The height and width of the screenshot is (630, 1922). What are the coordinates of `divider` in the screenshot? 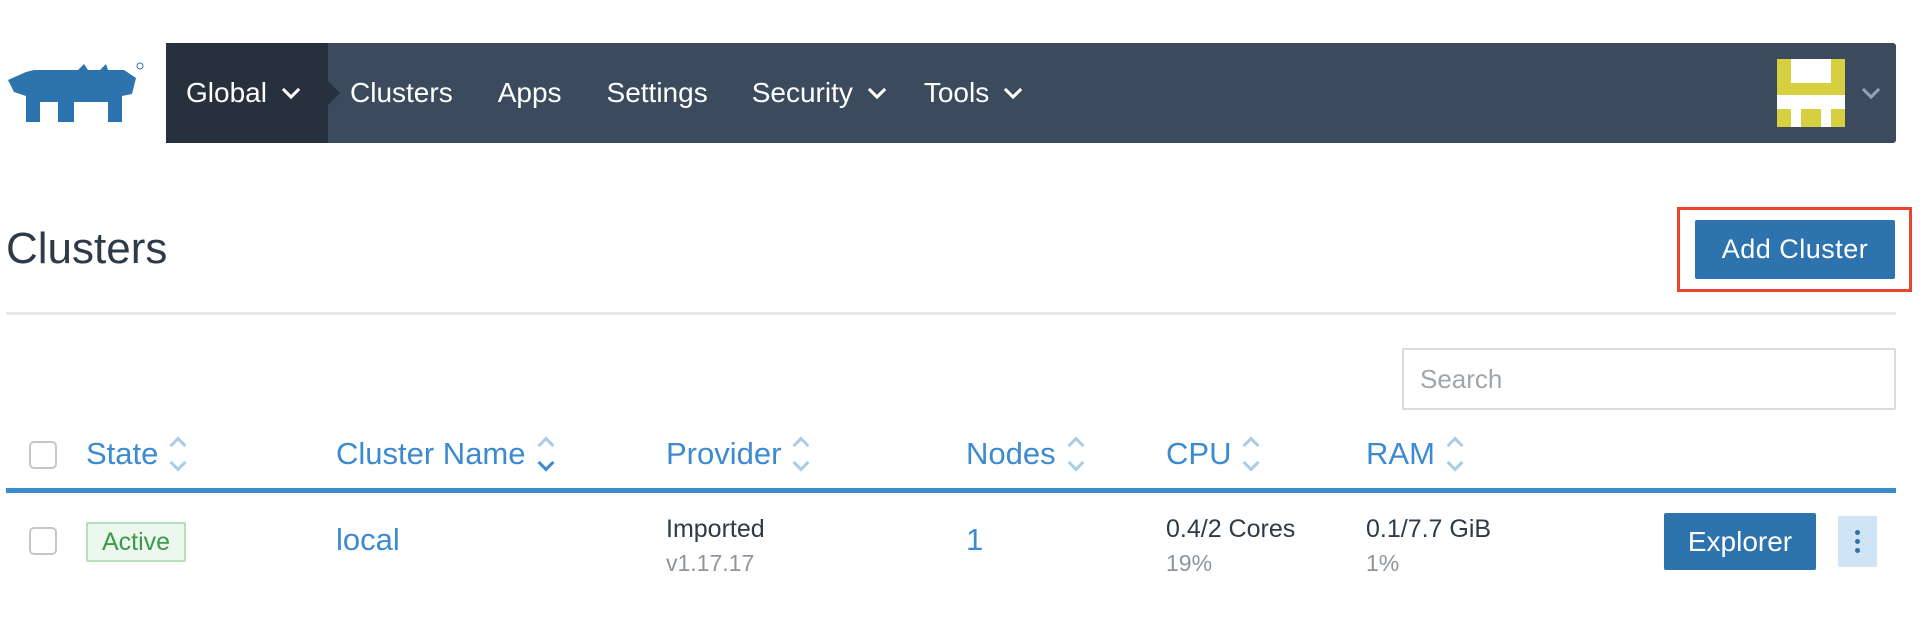 It's located at (951, 313).